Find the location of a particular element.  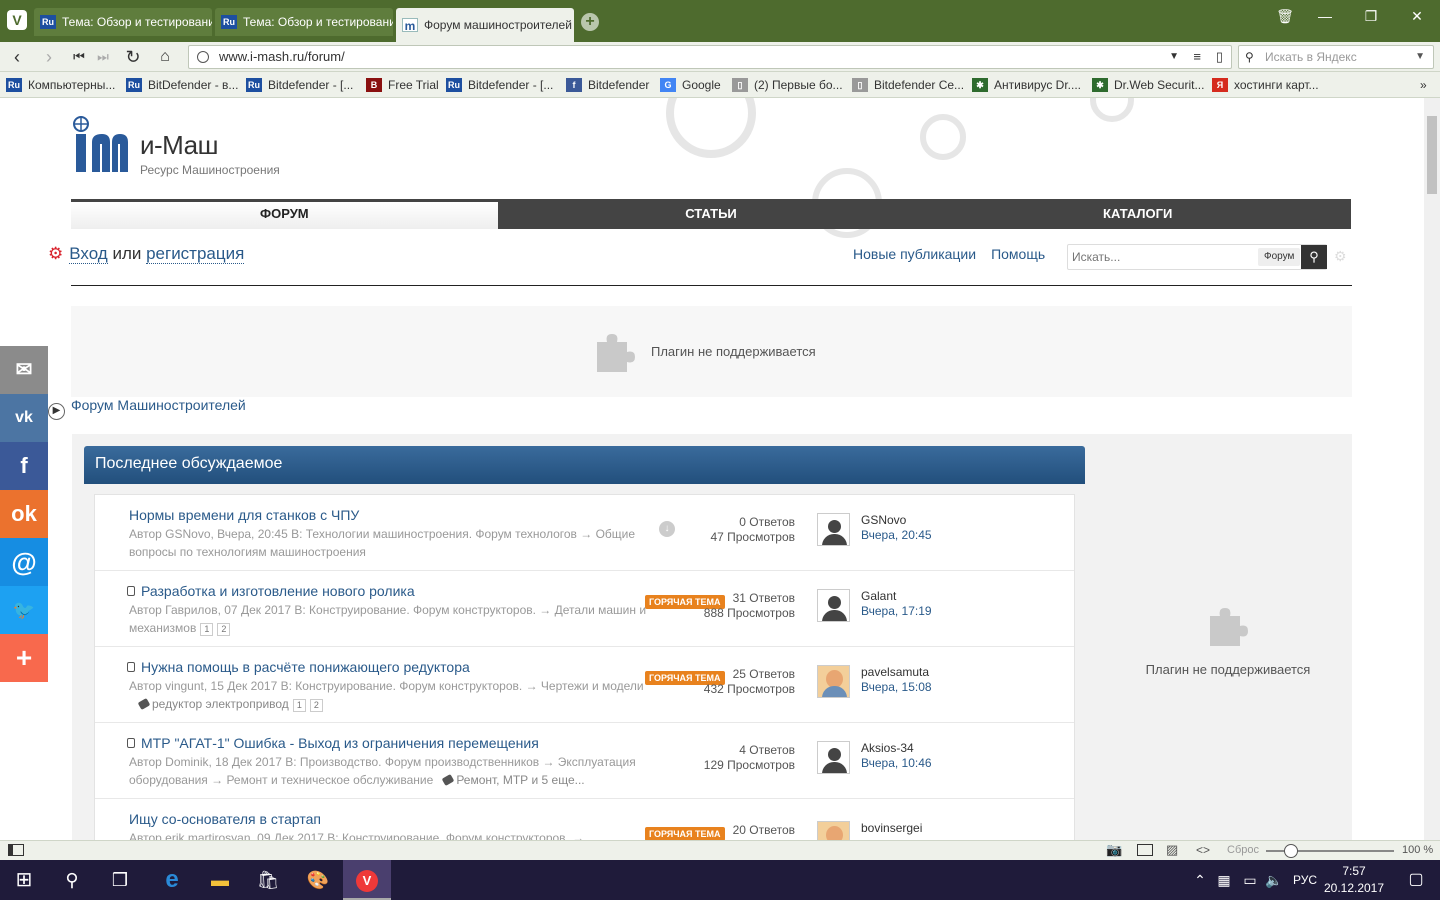

bookmark-item: B Free Trial is located at coordinates (402, 85).